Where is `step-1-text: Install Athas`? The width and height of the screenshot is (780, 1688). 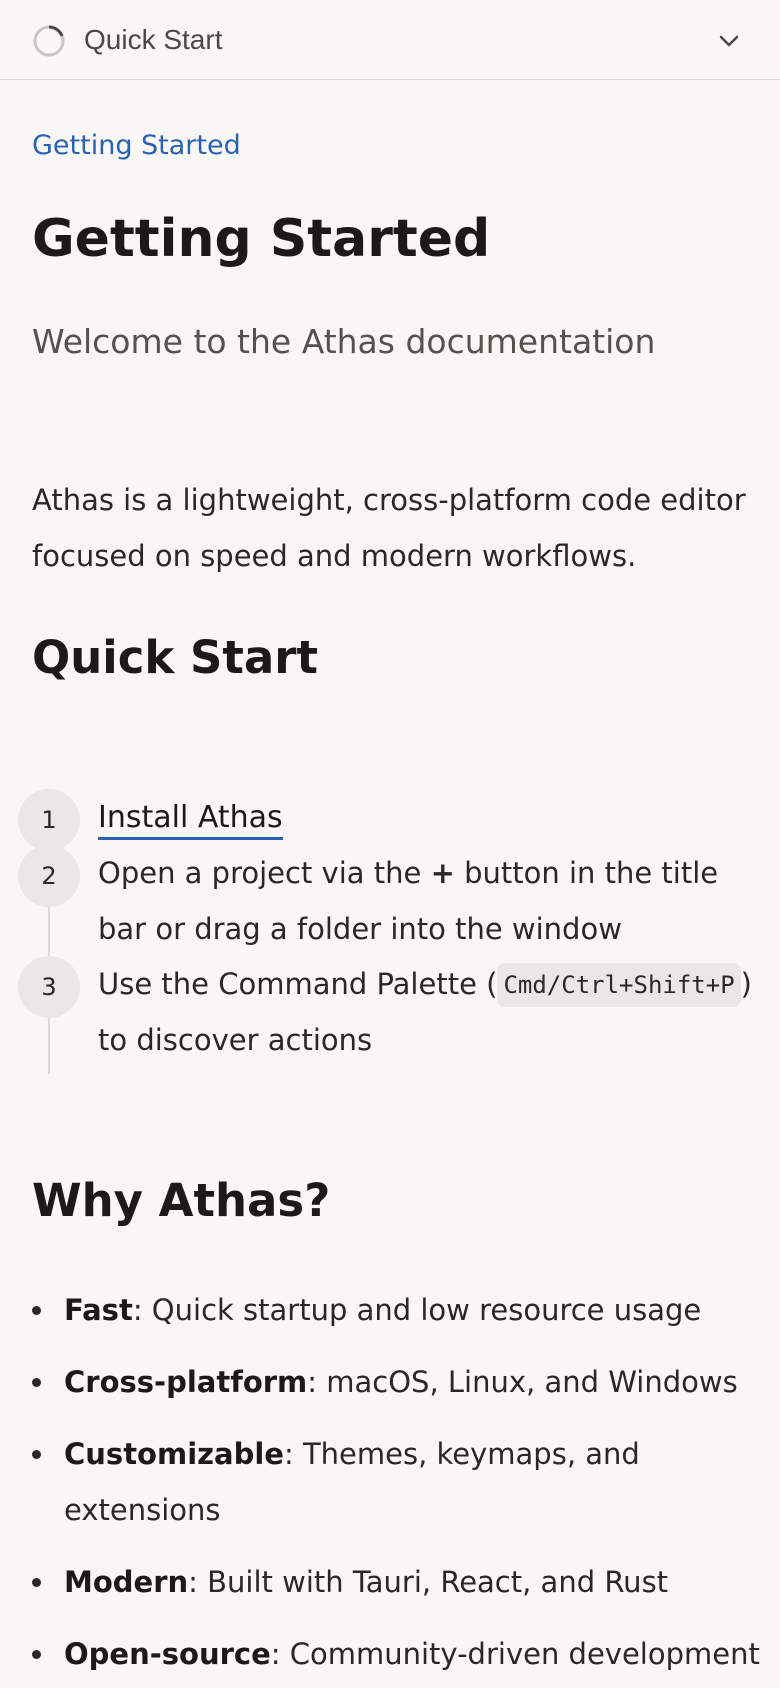 step-1-text: Install Athas is located at coordinates (428, 817).